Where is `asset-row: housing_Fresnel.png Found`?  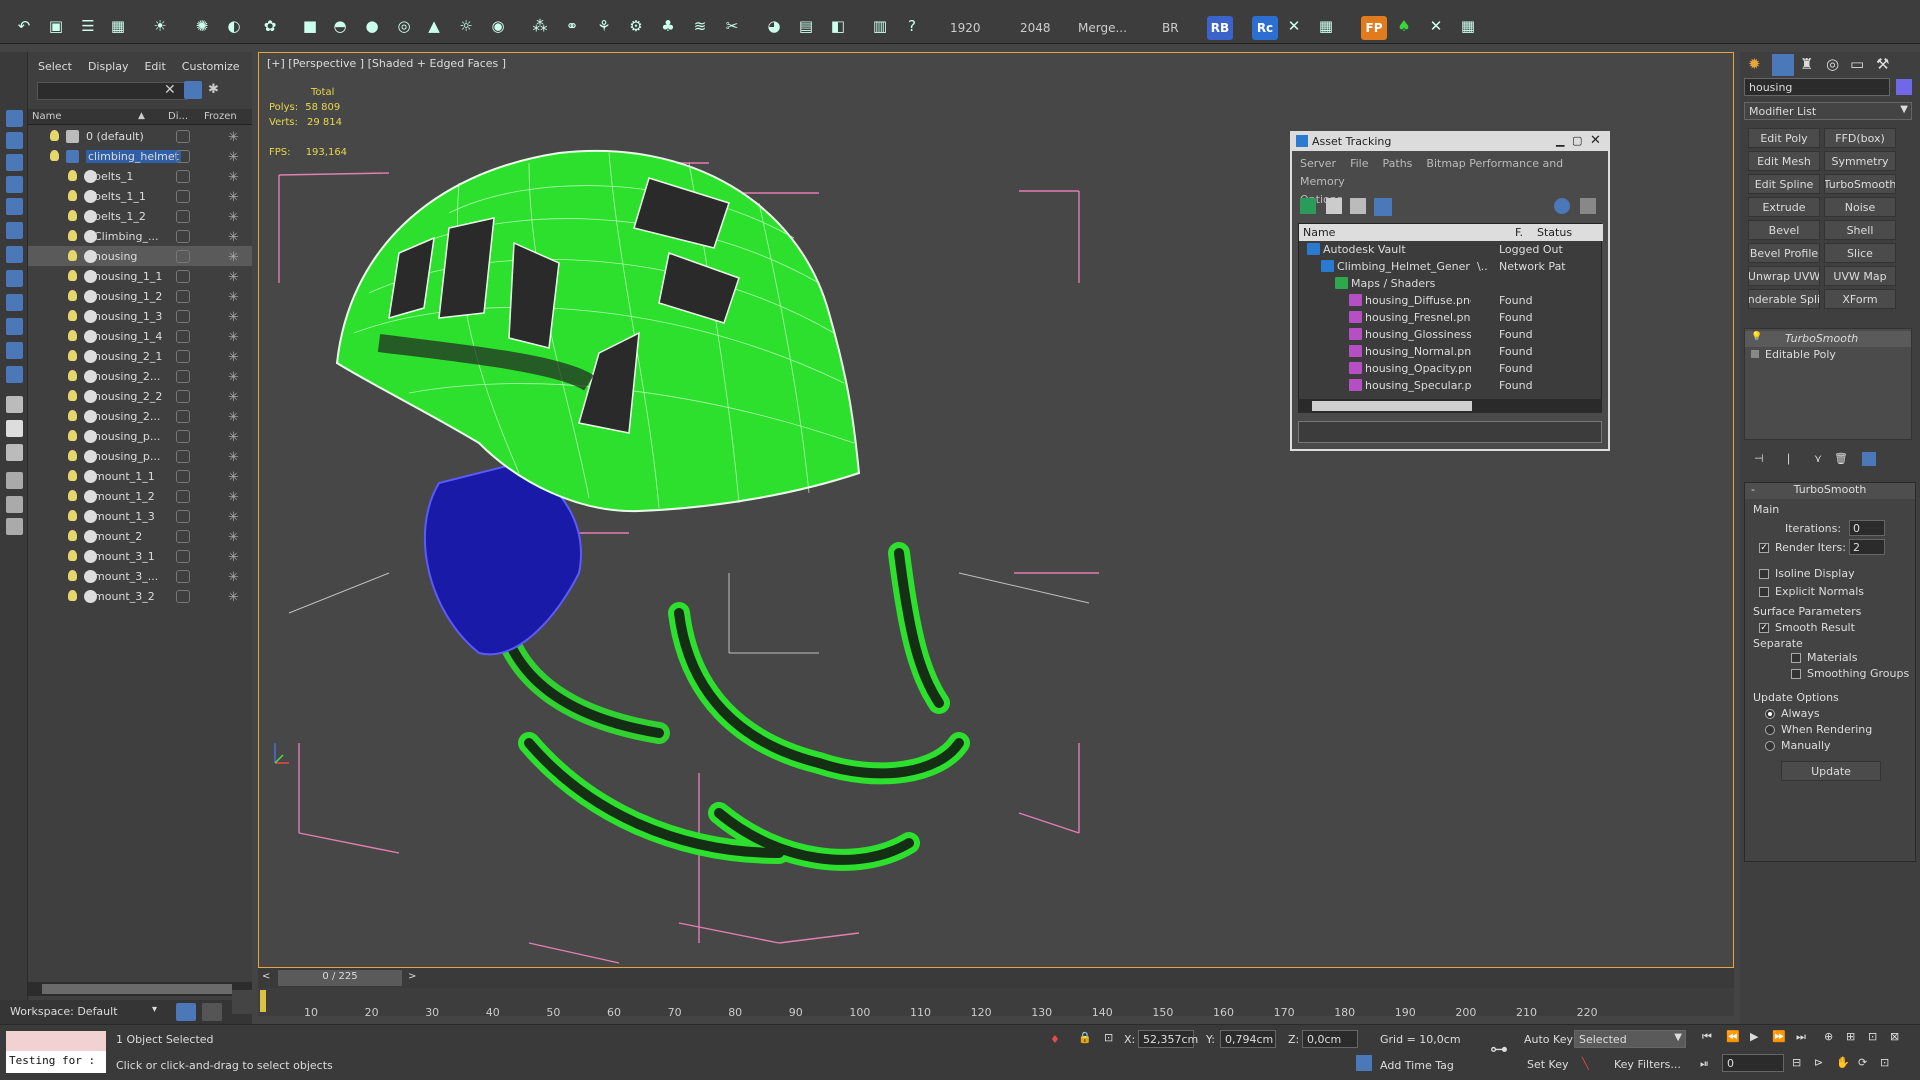
asset-row: housing_Fresnel.png Found is located at coordinates (1451, 317).